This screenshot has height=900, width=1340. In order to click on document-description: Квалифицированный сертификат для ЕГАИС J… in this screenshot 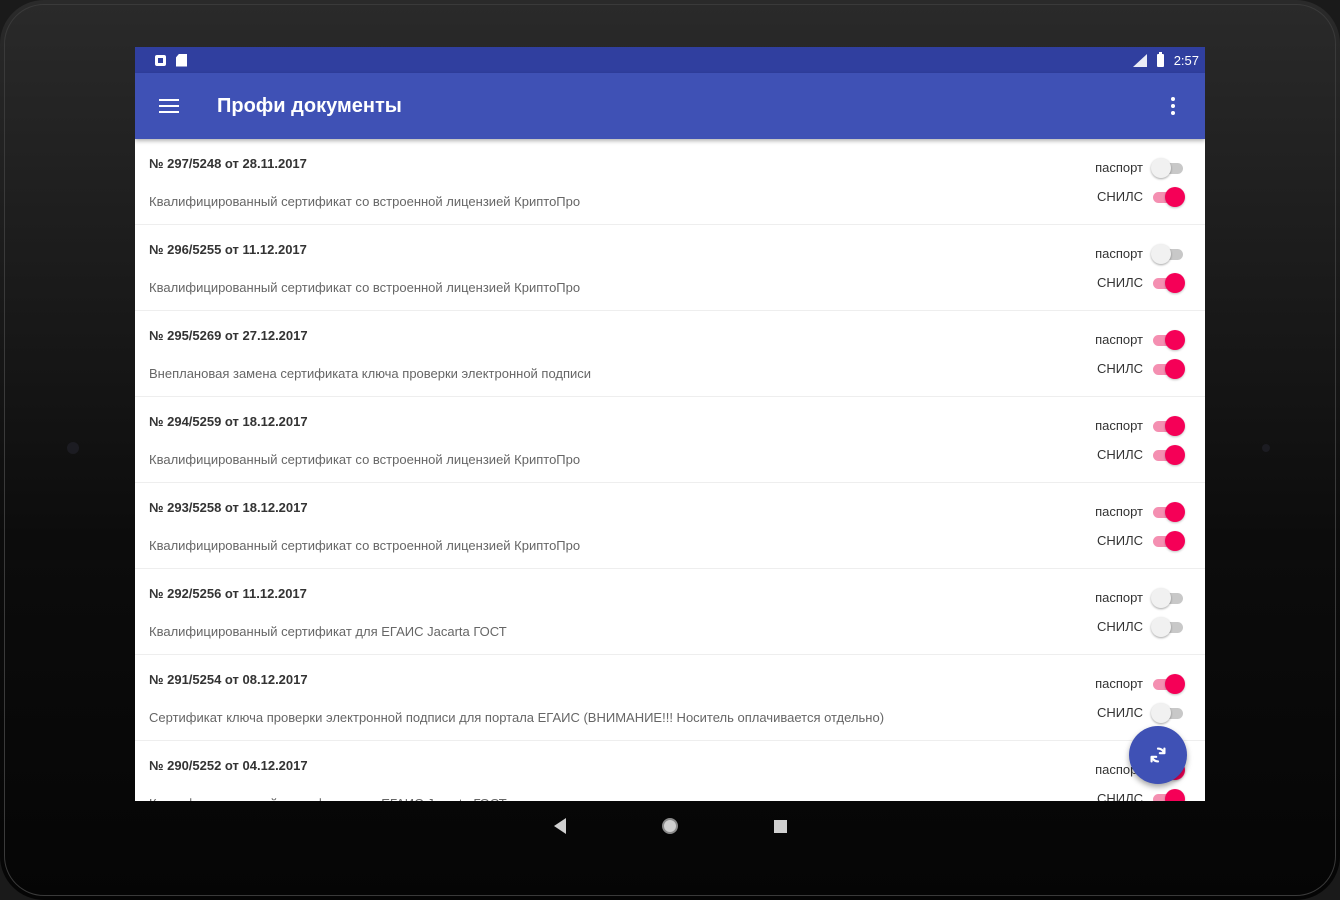, I will do `click(328, 631)`.